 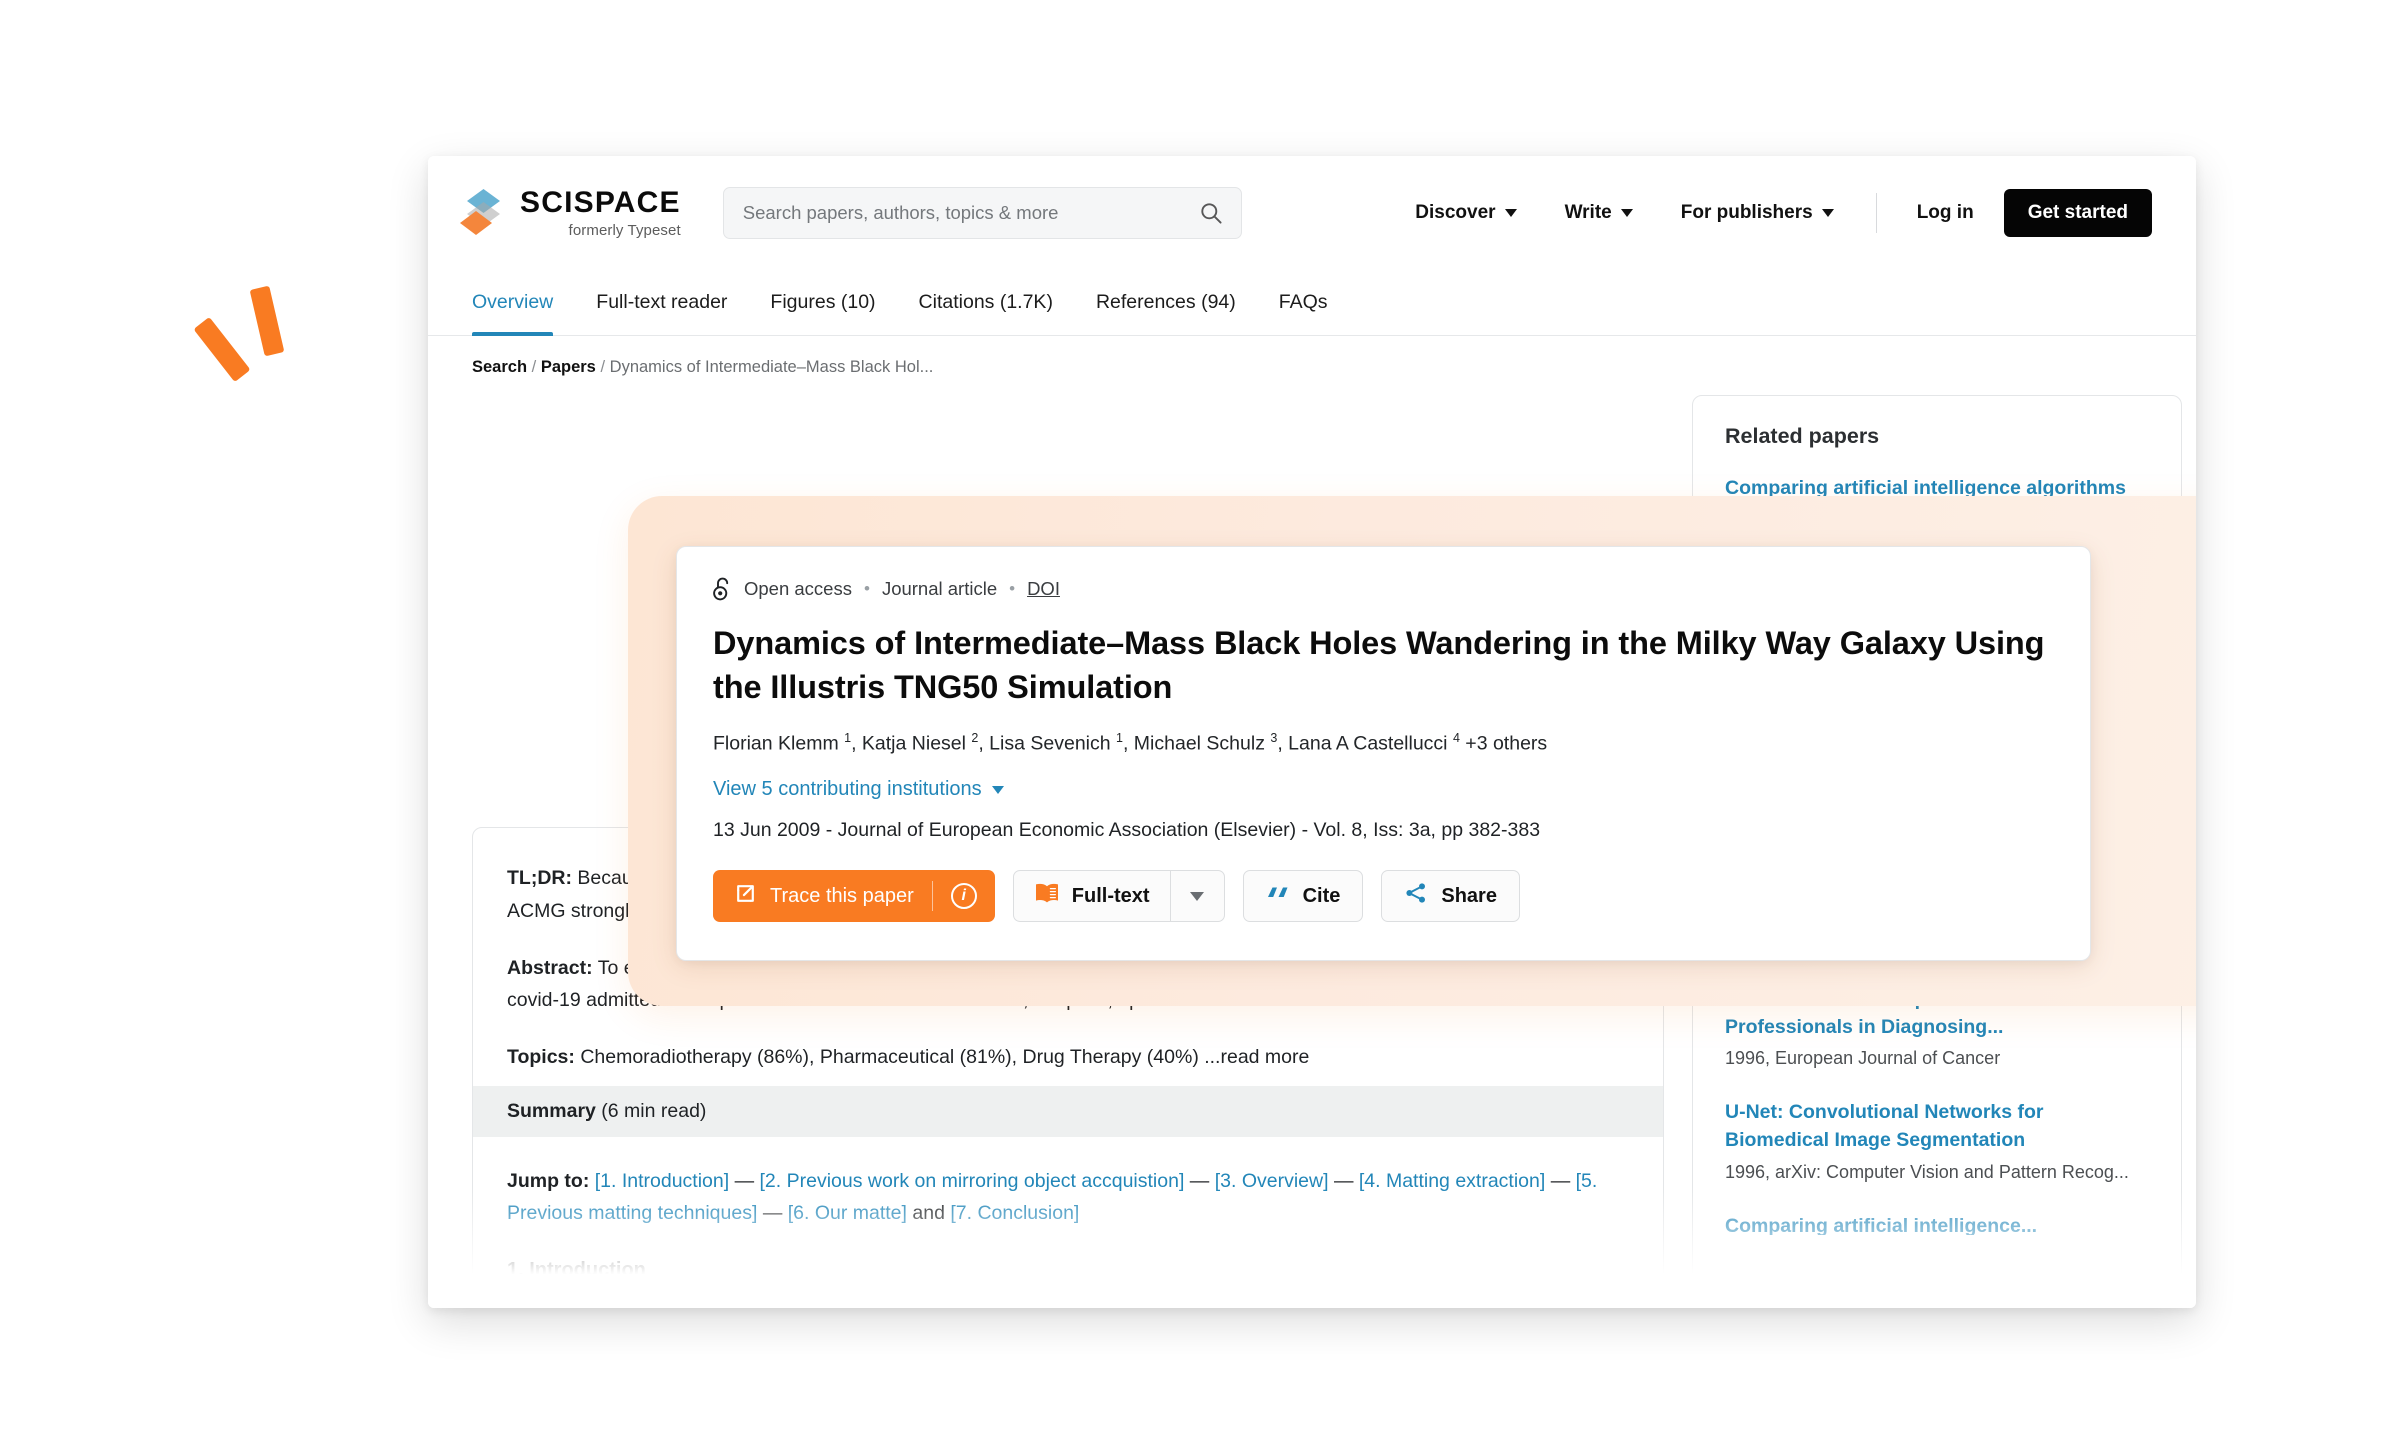 I want to click on trace-this-paper-label: Trace this paper, so click(x=842, y=895).